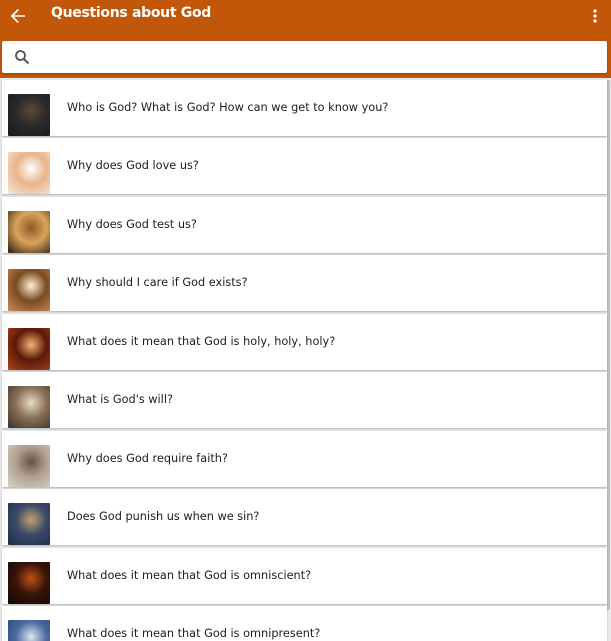 The width and height of the screenshot is (611, 641). I want to click on list-item-label: Does God punish us when we sin?, so click(163, 516).